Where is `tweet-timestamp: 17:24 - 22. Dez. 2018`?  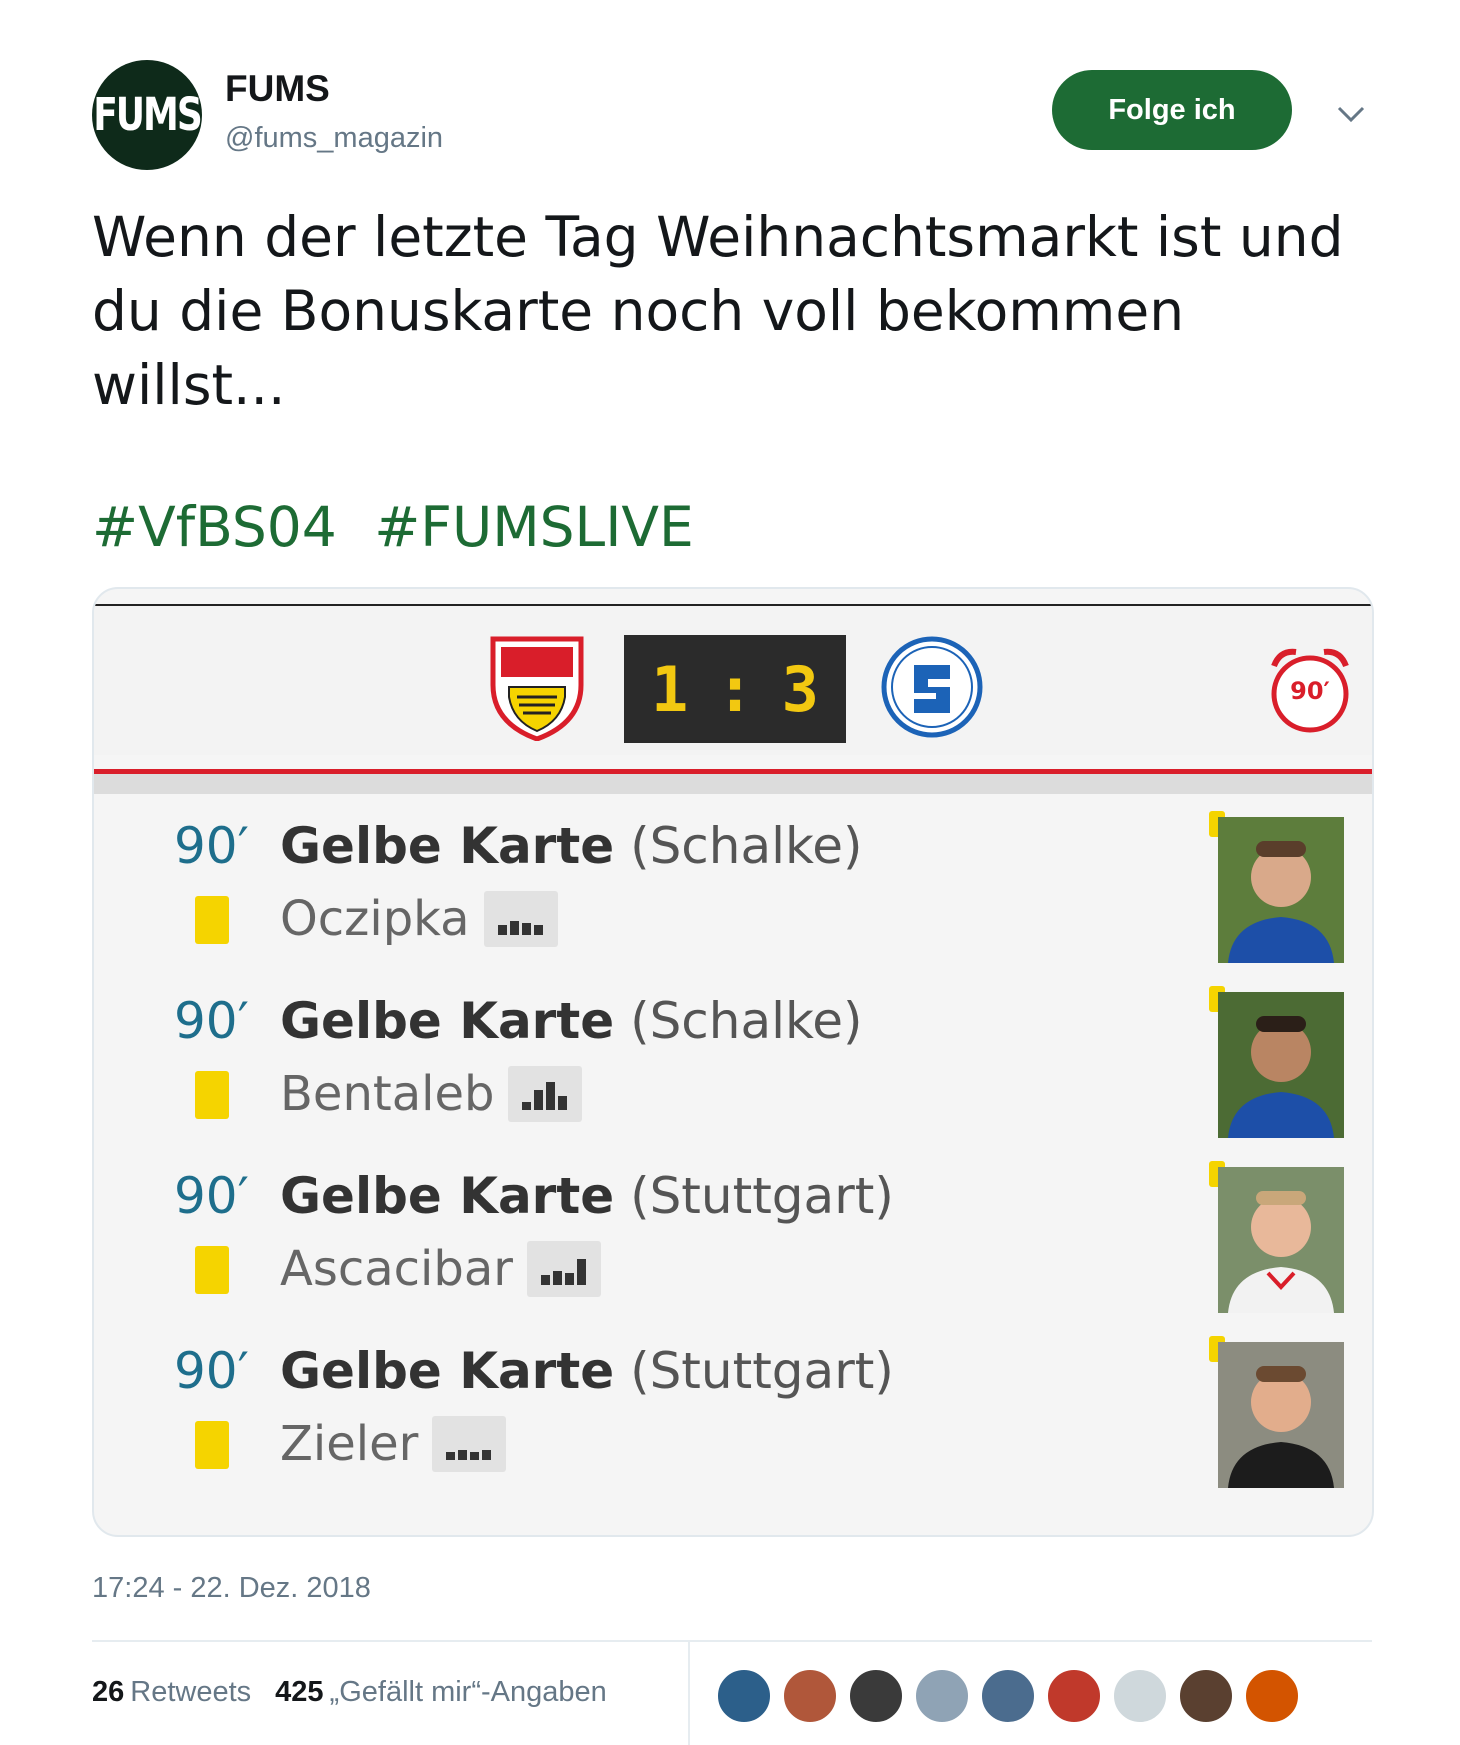 tweet-timestamp: 17:24 - 22. Dez. 2018 is located at coordinates (231, 1588).